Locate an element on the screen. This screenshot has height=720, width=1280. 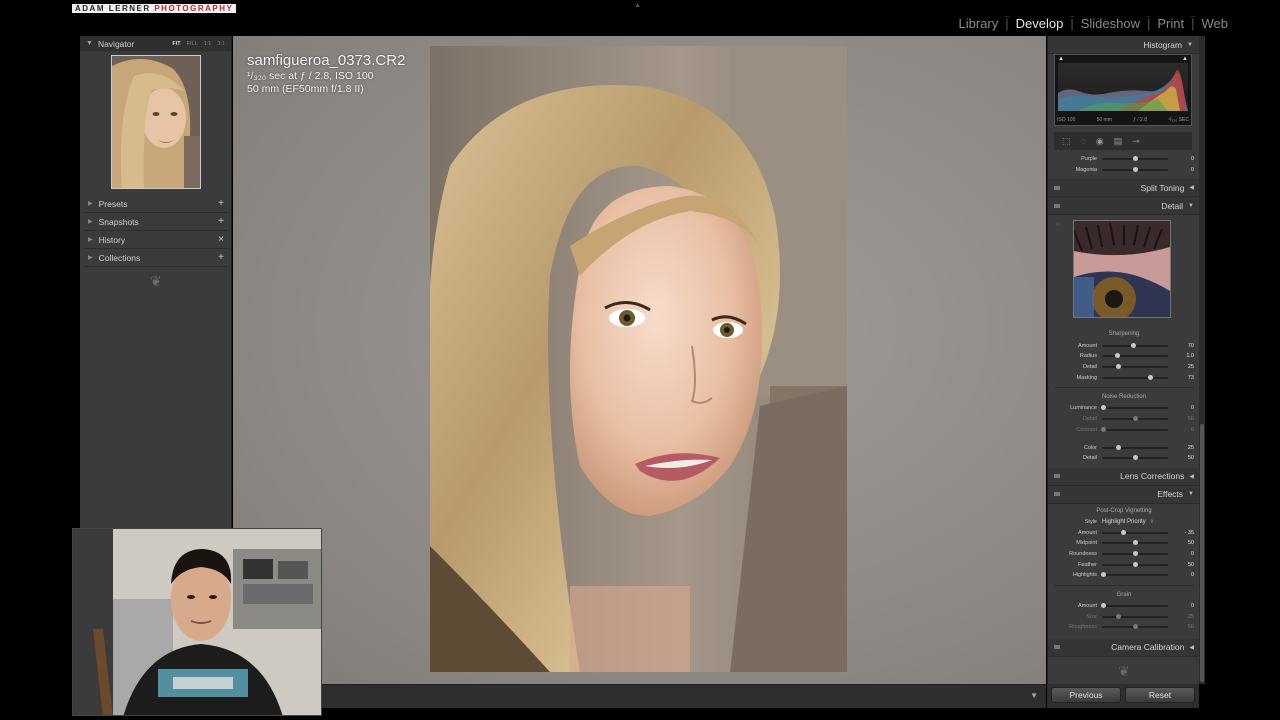
collapse-top-icon: ▲ is located at coordinates (637, 5).